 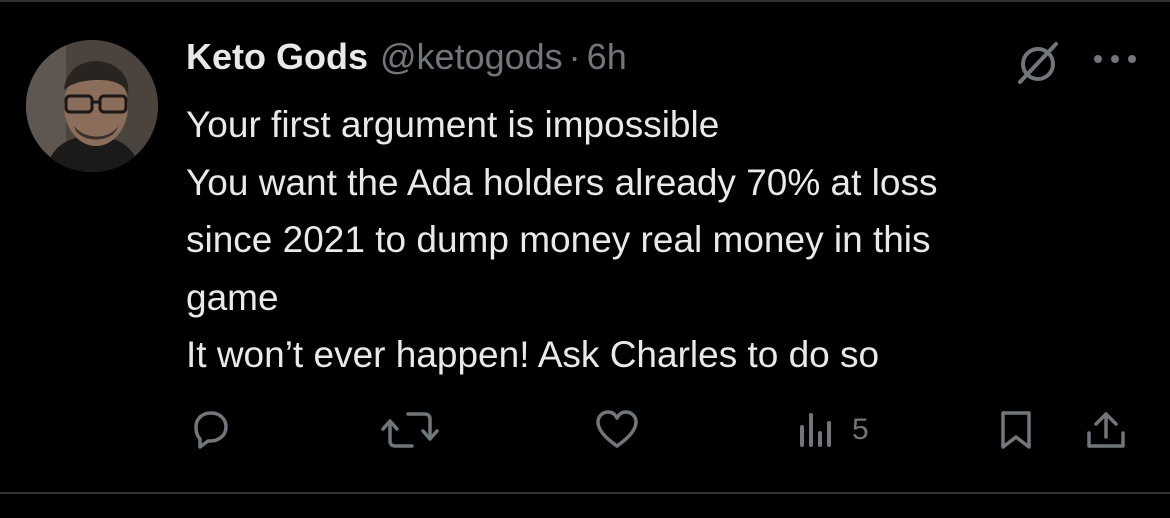 I want to click on retweet-icon, so click(x=410, y=430).